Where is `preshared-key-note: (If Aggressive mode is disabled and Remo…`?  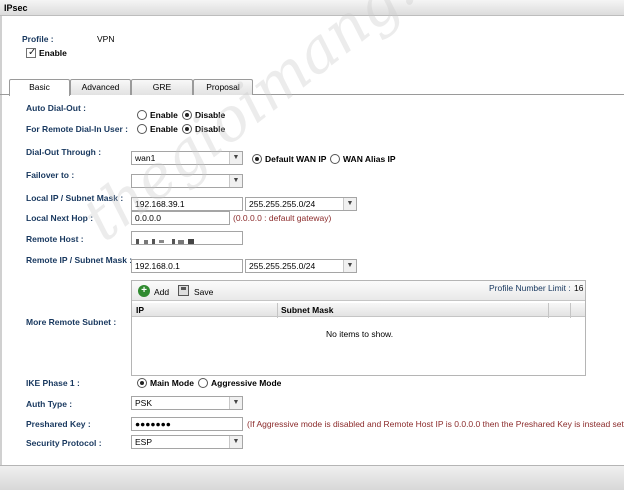 preshared-key-note: (If Aggressive mode is disabled and Remo… is located at coordinates (435, 424).